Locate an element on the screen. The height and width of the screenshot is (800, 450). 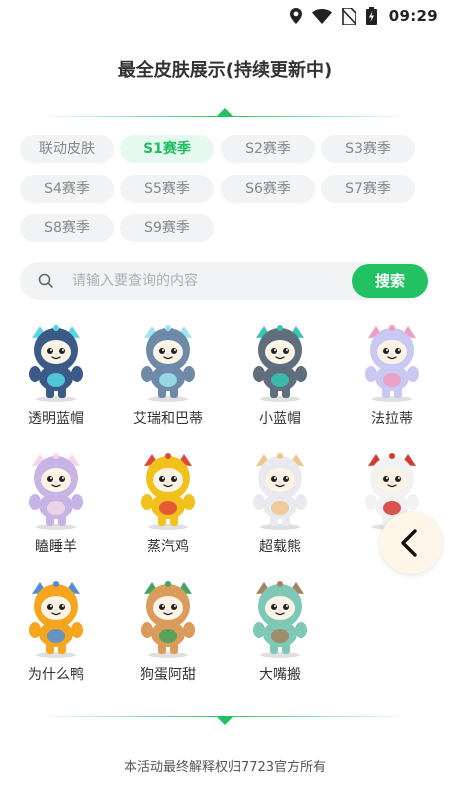
skin-name: 法拉蒂 is located at coordinates (392, 419).